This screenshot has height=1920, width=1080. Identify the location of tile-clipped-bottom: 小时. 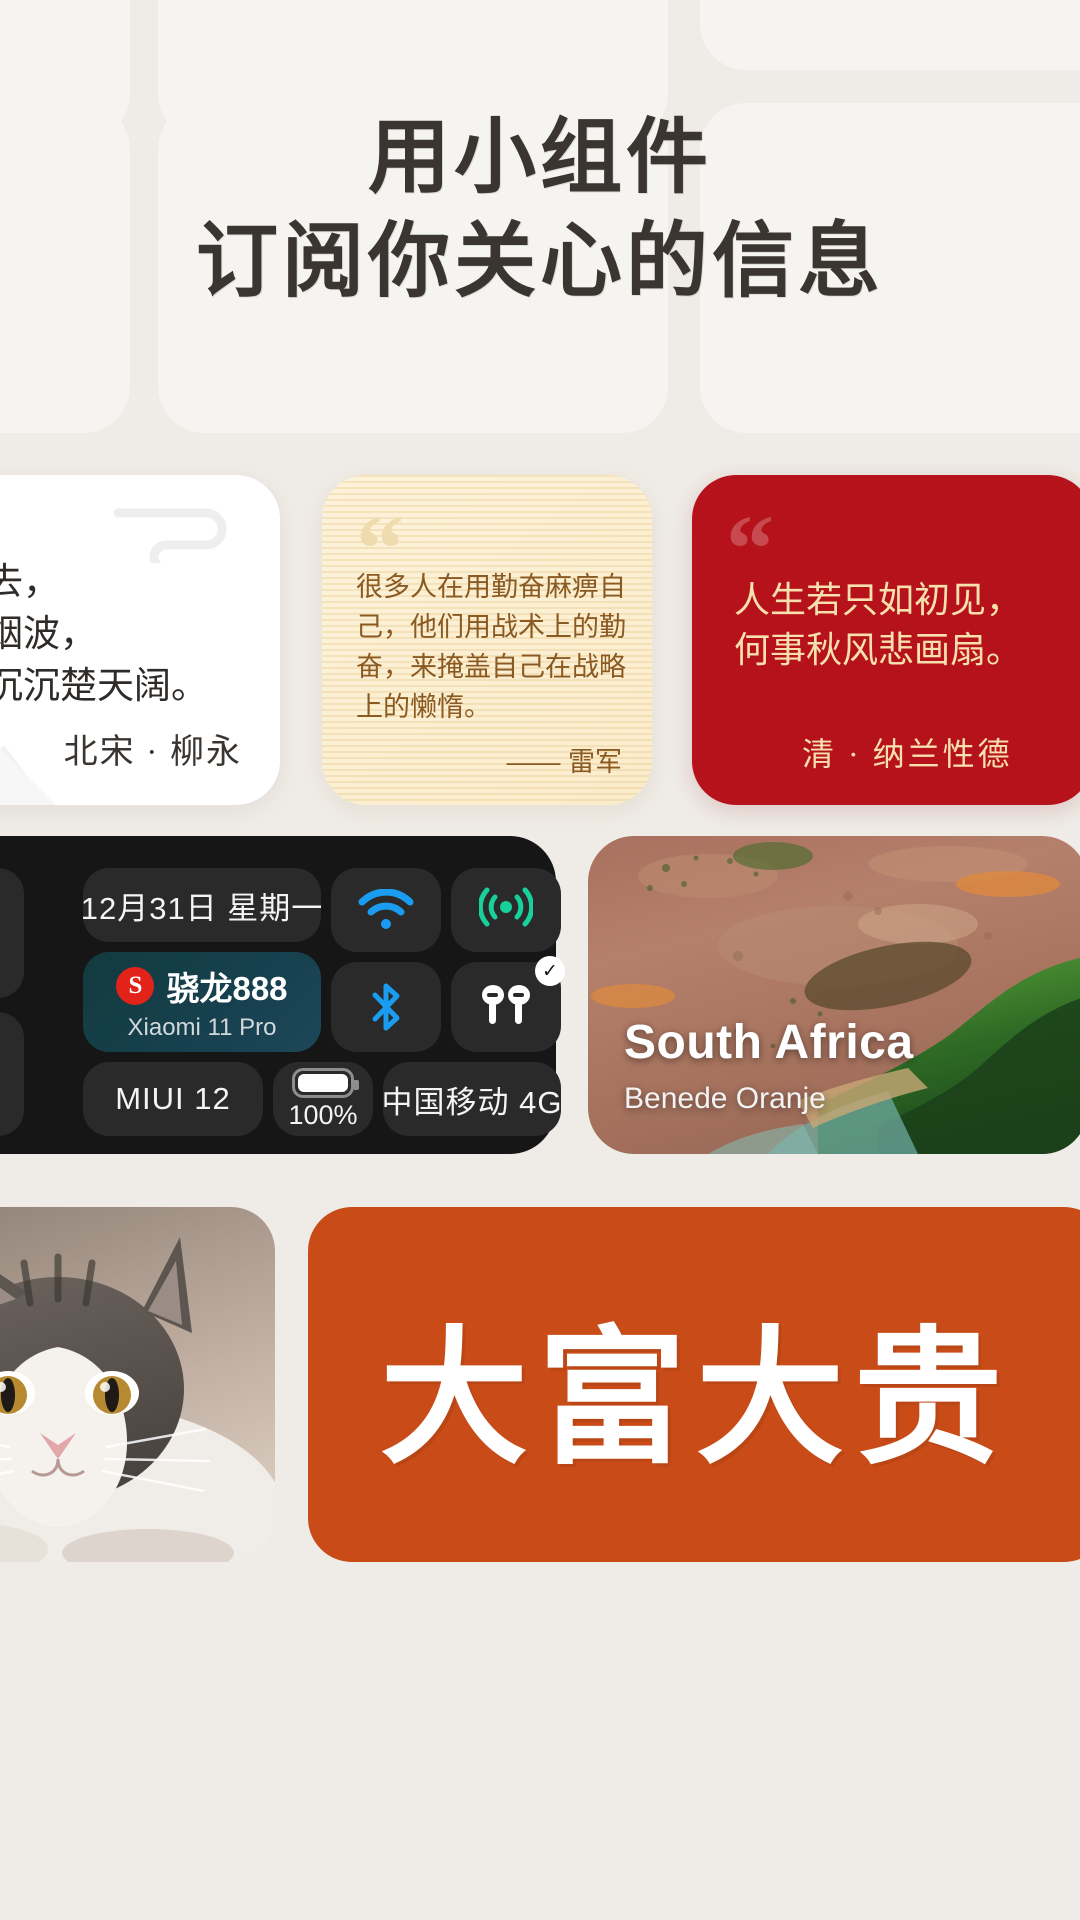
(12, 1074).